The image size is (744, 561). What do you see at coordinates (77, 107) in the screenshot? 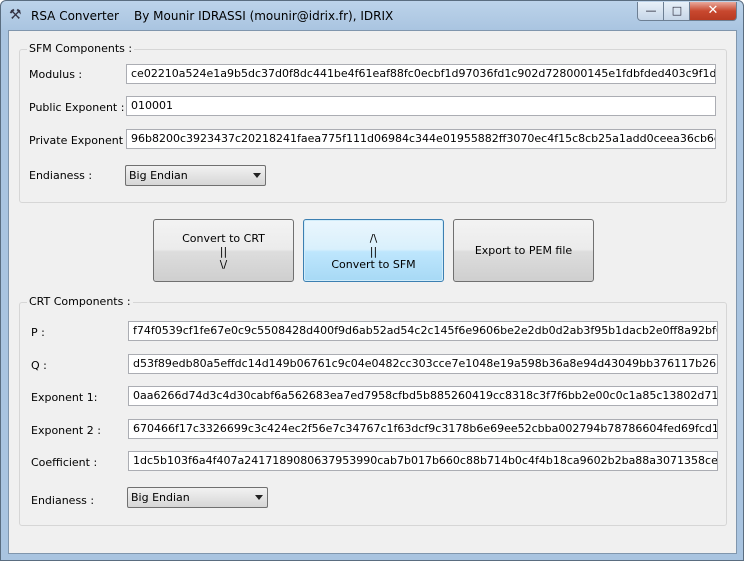
I see `public-exponent-label: Public Exponent :` at bounding box center [77, 107].